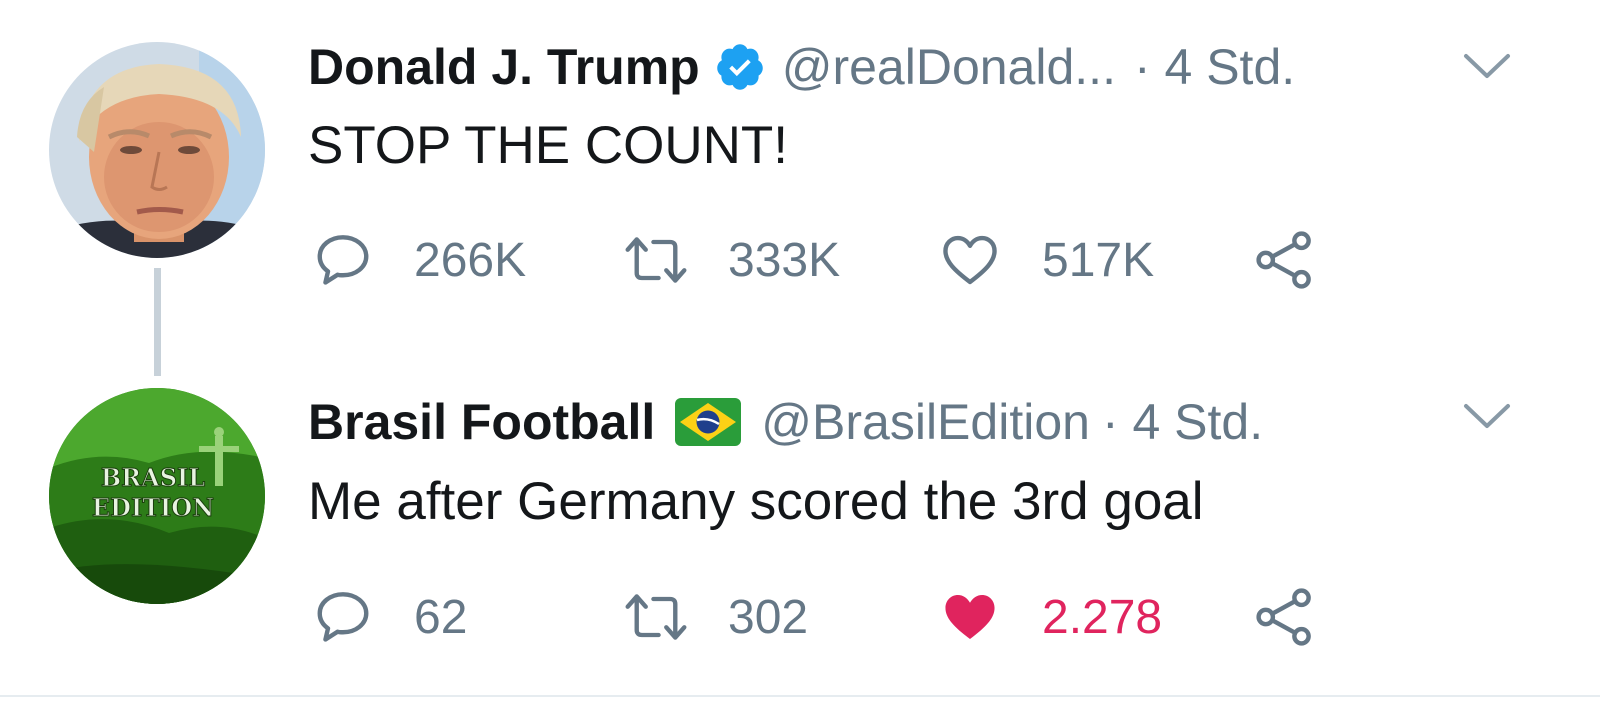 This screenshot has height=723, width=1600. I want to click on like-count: 2.278, so click(1102, 617).